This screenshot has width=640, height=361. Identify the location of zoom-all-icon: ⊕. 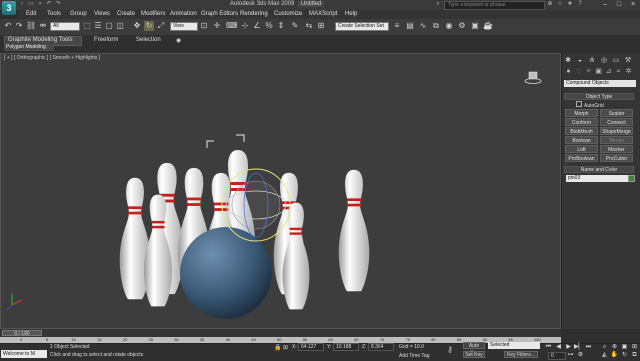
(614, 347).